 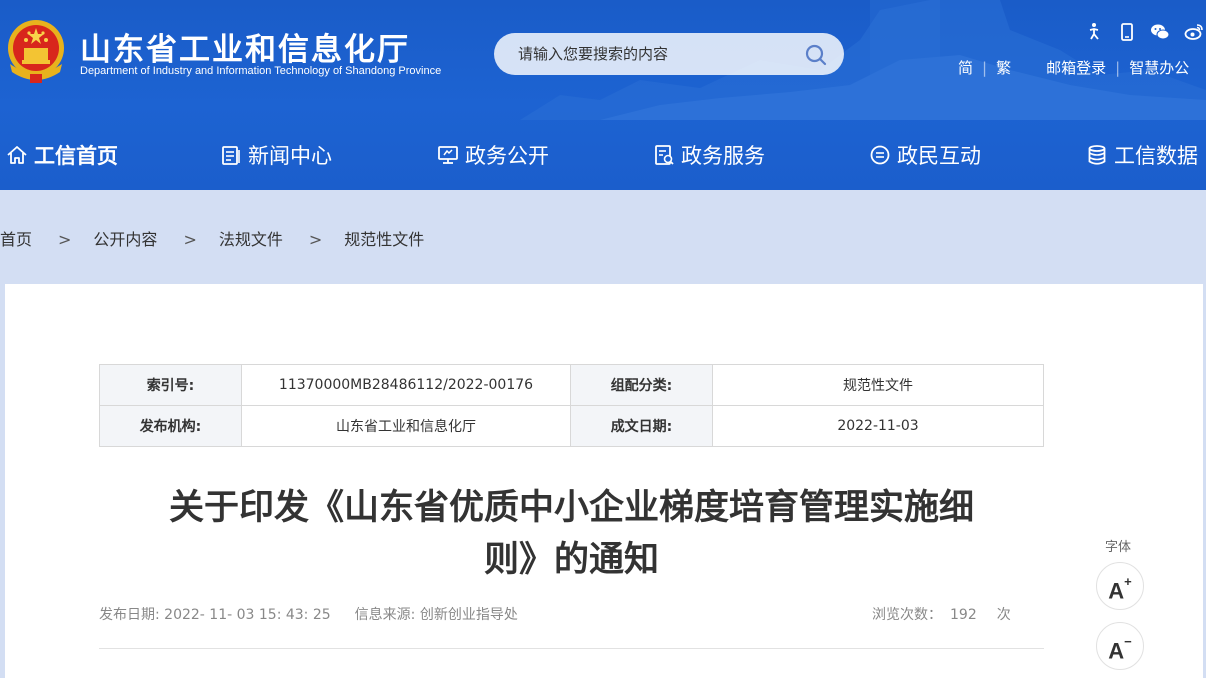 What do you see at coordinates (36, 51) in the screenshot?
I see `national-emblem-logo` at bounding box center [36, 51].